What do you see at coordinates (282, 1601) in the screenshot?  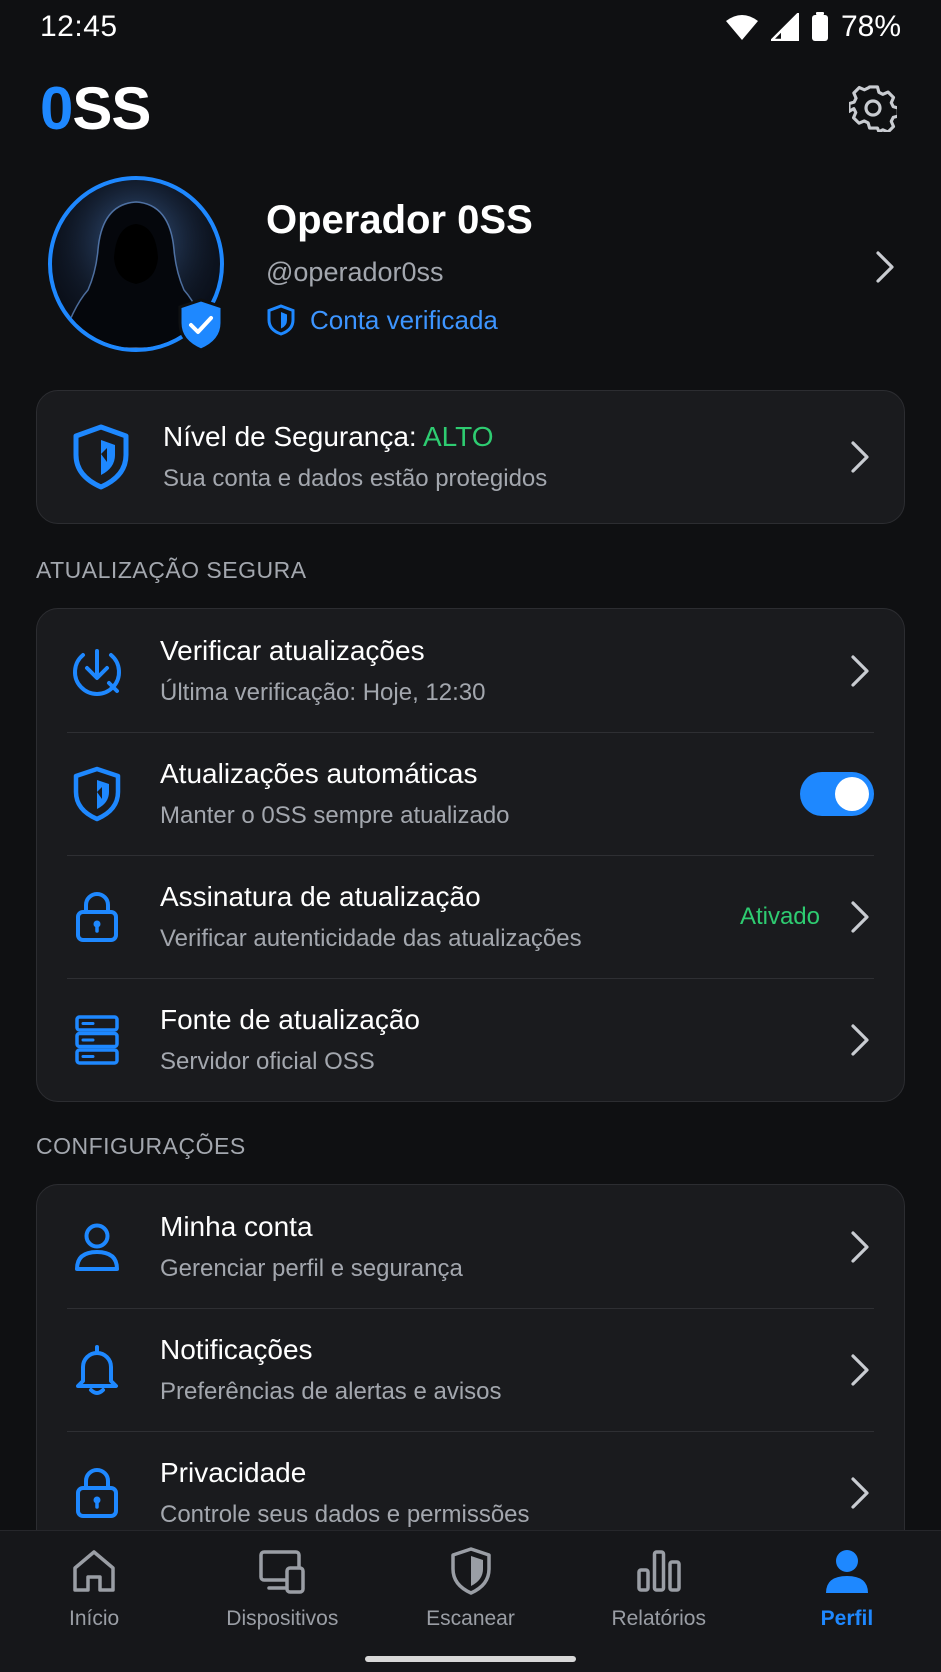 I see `nav-item-devices: Dispositivos` at bounding box center [282, 1601].